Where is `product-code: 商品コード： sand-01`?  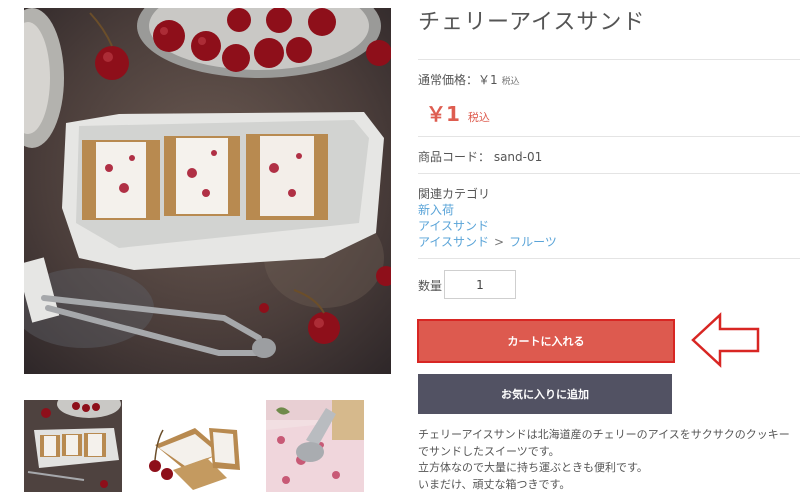
product-code: 商品コード： sand-01 is located at coordinates (480, 156).